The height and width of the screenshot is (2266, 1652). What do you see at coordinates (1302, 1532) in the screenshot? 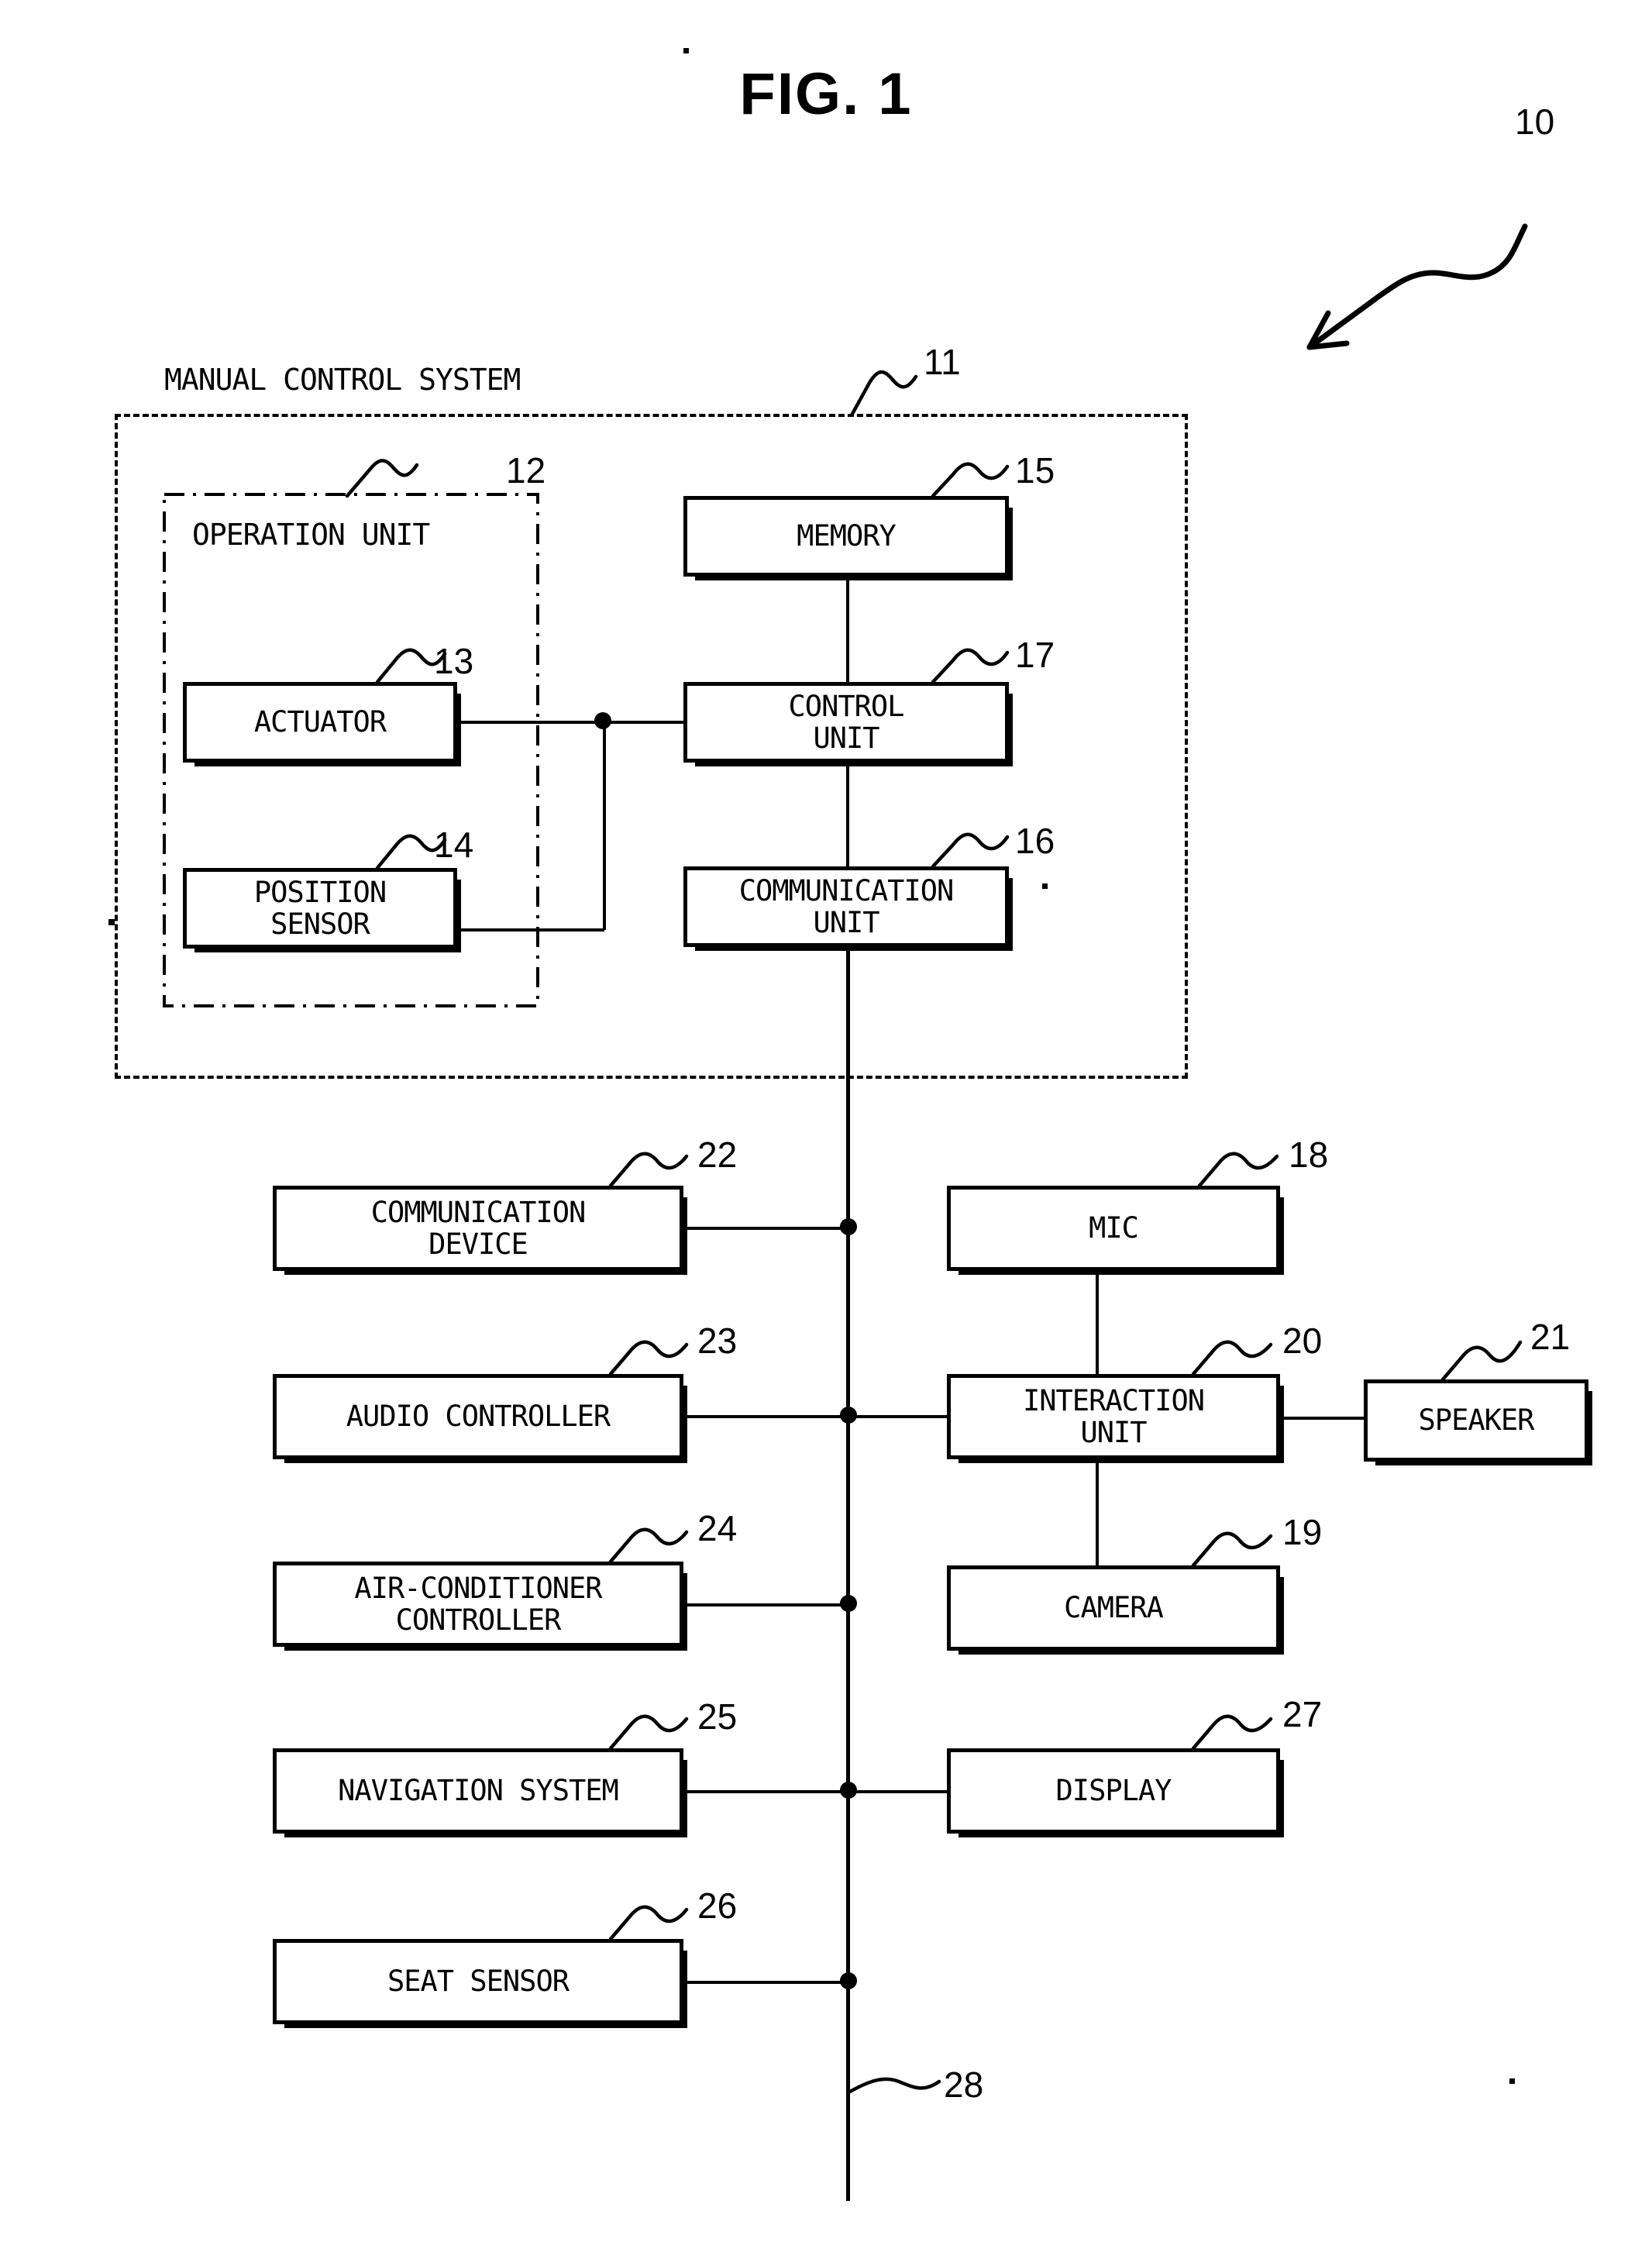
I see `ref-number-19: 19` at bounding box center [1302, 1532].